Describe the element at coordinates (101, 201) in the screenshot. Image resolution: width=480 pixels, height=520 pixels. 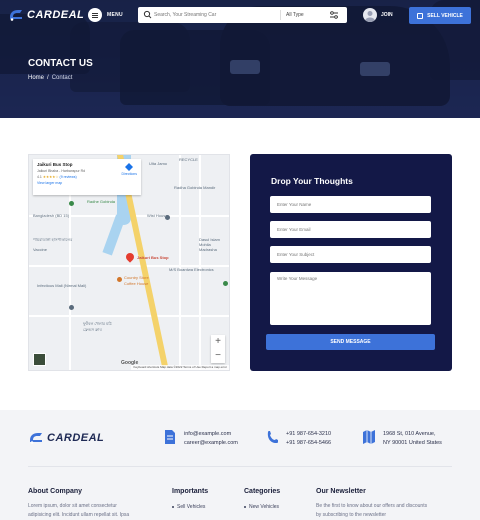
I see `map-label: Radhe Gobinda` at that location.